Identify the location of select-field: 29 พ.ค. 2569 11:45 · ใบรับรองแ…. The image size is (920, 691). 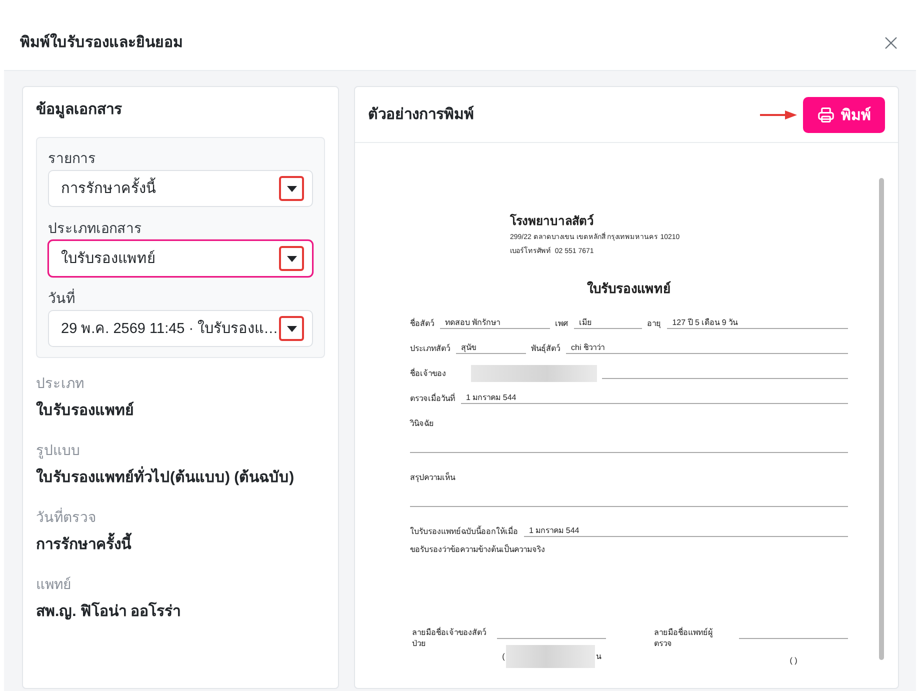
(180, 328).